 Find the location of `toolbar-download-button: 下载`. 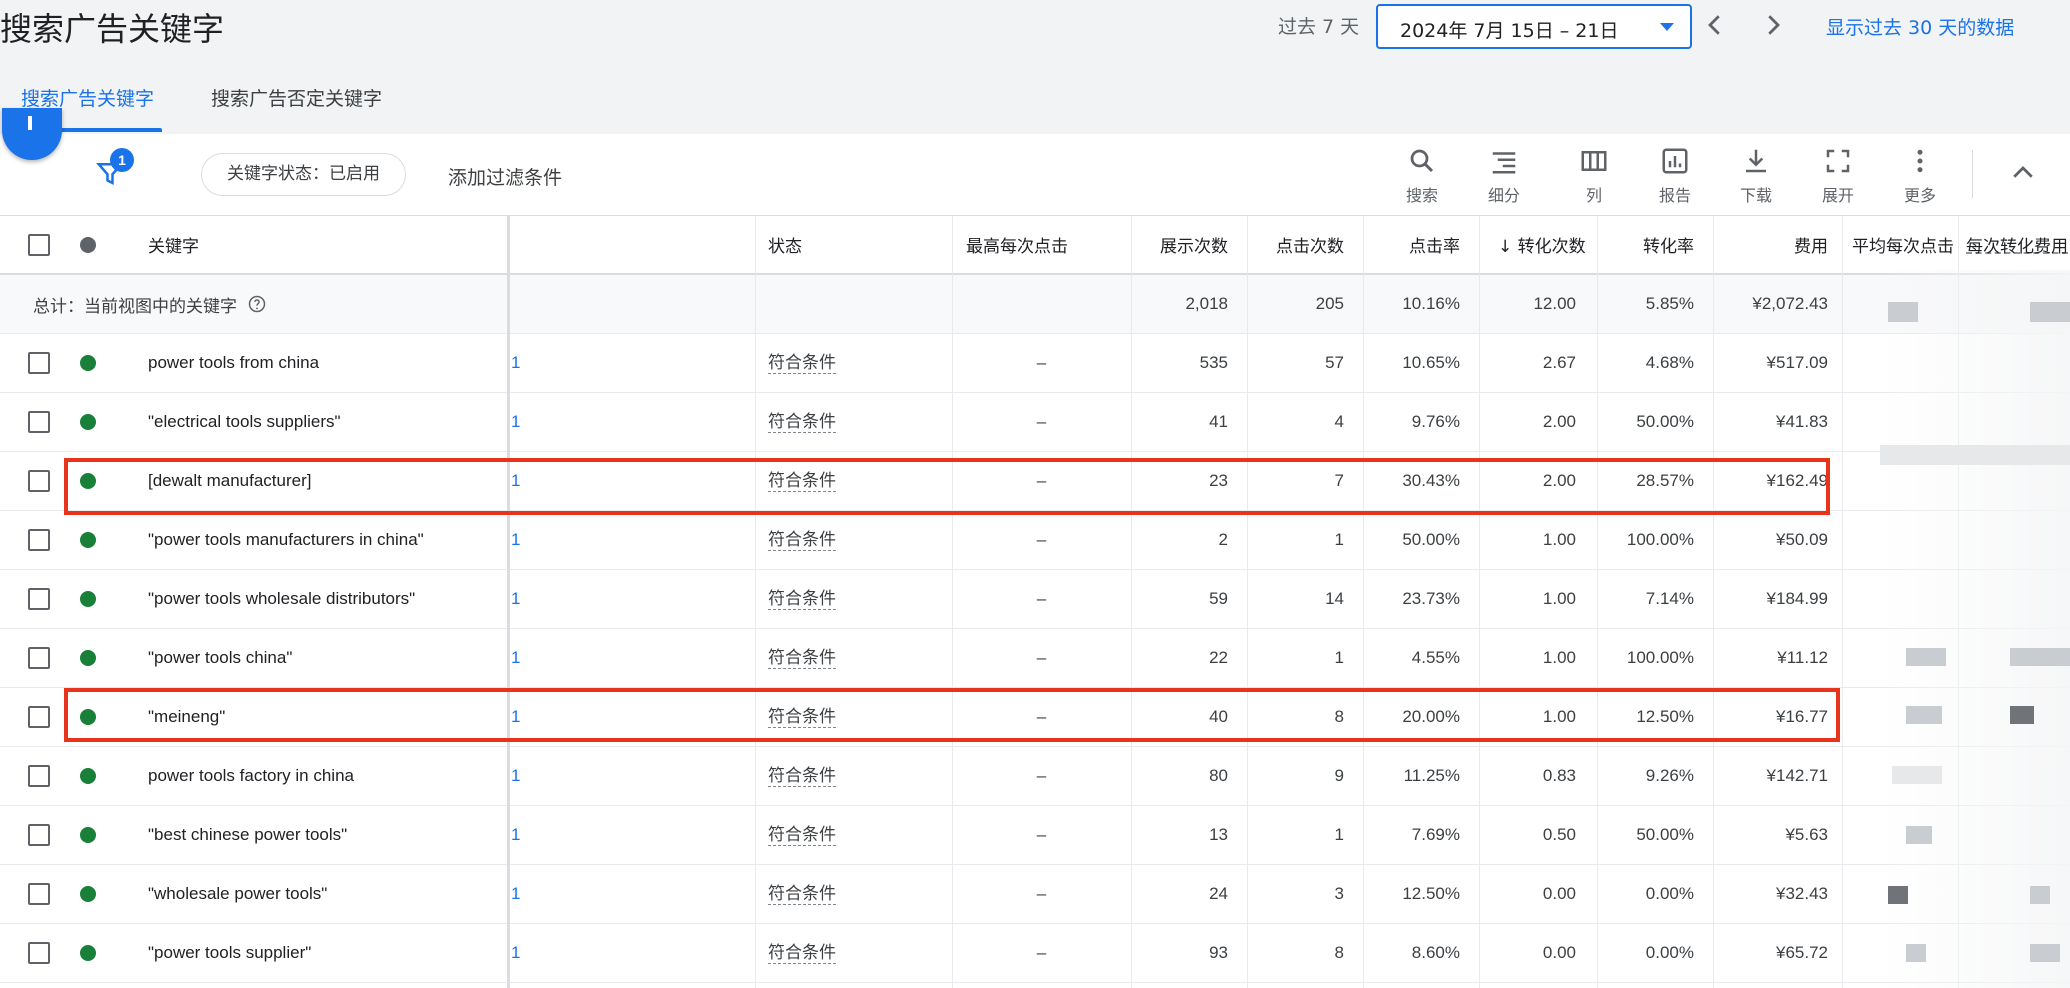

toolbar-download-button: 下载 is located at coordinates (1756, 176).